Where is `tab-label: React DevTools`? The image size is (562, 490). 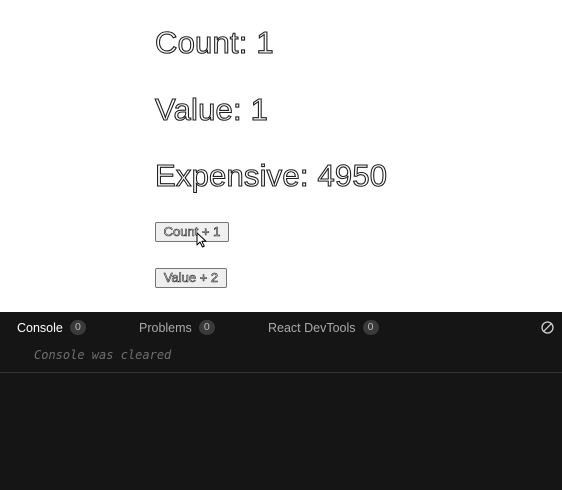 tab-label: React DevTools is located at coordinates (312, 327).